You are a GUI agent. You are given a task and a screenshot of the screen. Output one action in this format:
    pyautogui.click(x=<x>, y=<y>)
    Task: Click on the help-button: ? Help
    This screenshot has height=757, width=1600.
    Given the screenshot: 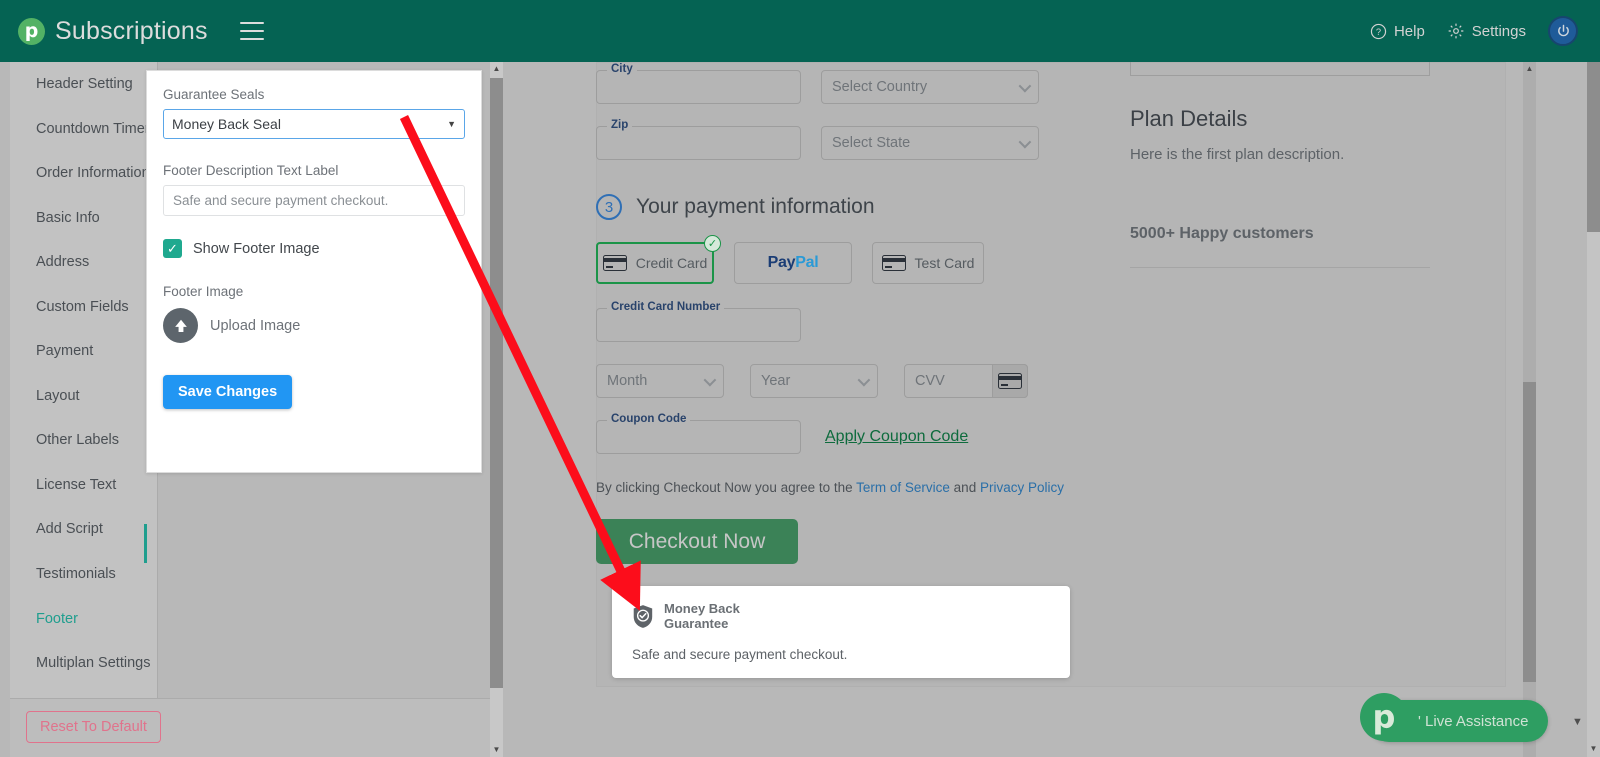 What is the action you would take?
    pyautogui.click(x=1397, y=31)
    